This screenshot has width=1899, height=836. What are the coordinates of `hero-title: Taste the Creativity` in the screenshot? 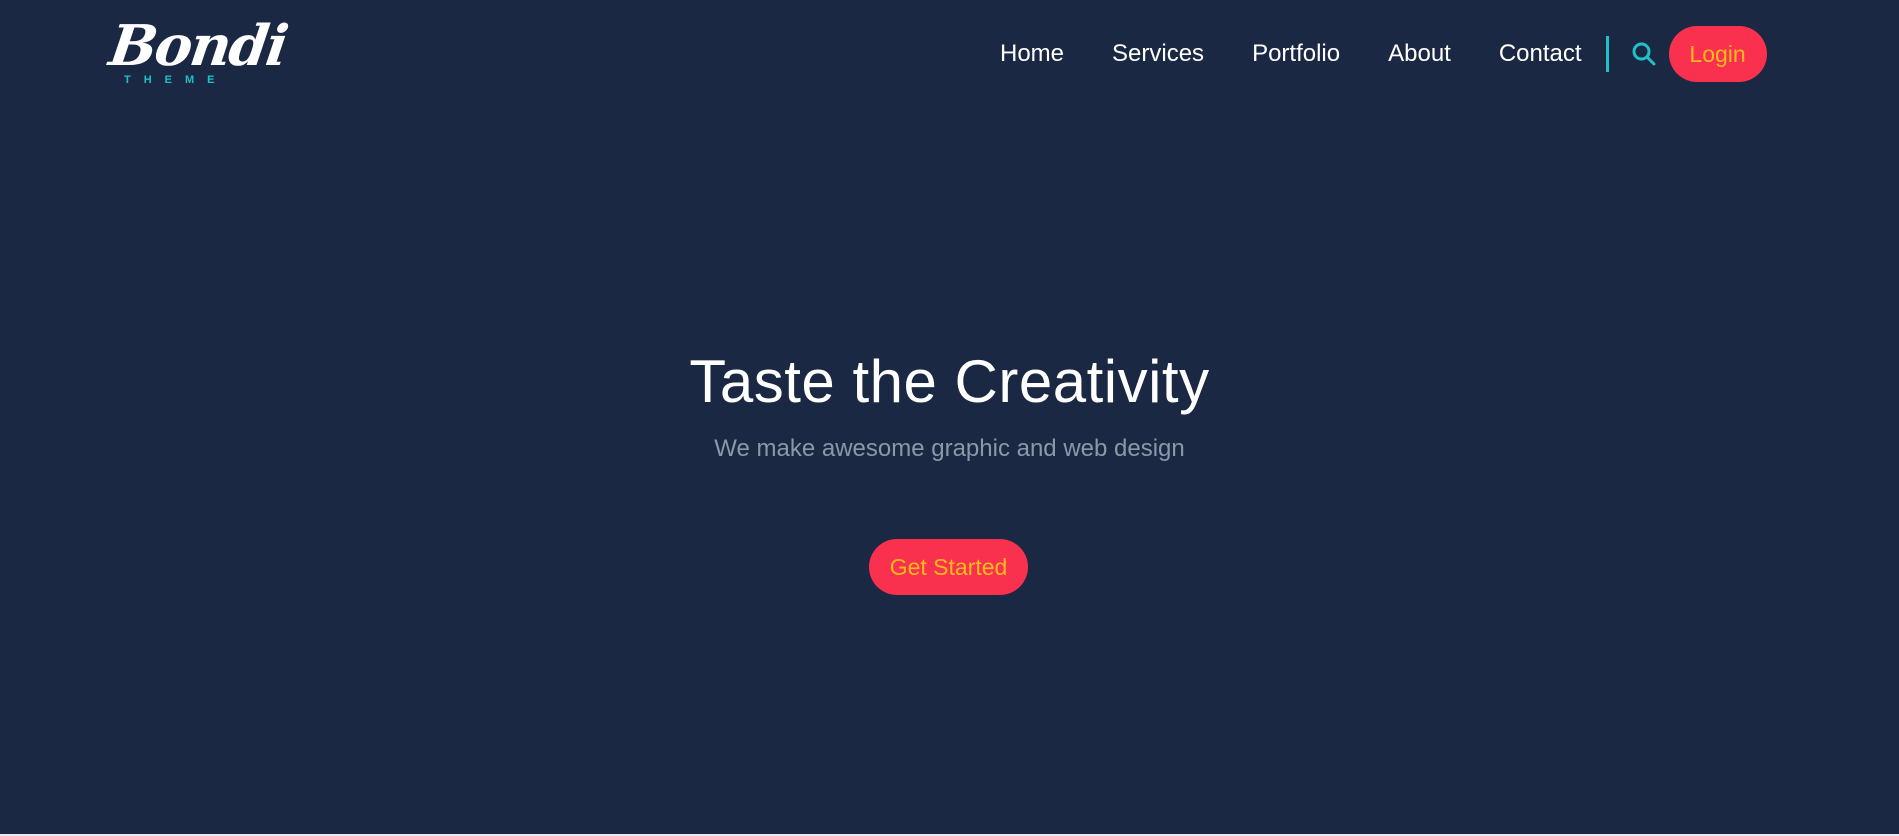 It's located at (949, 381).